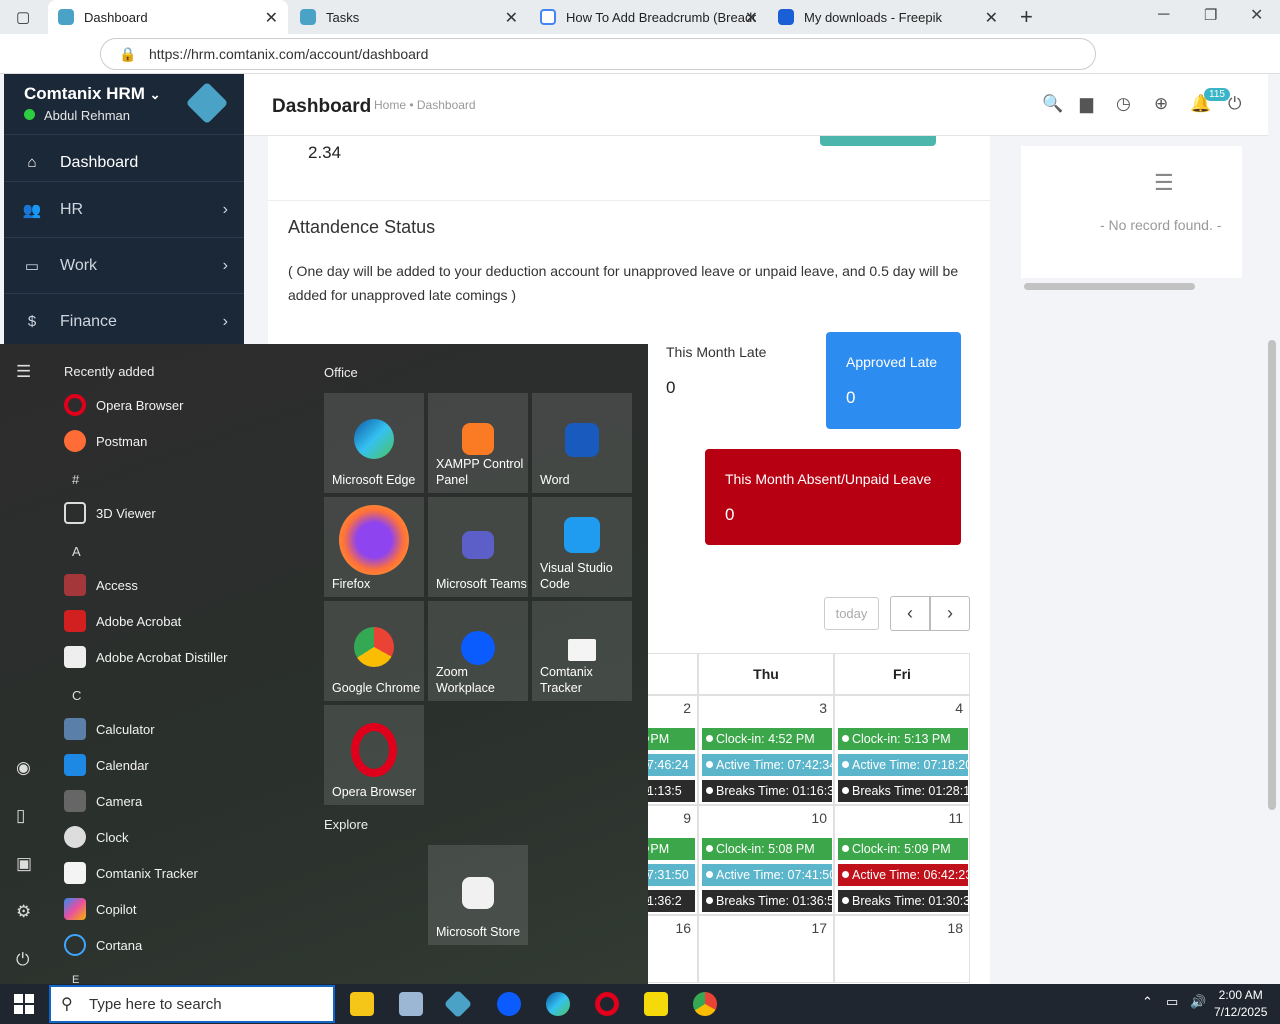 This screenshot has width=1280, height=1024. Describe the element at coordinates (767, 849) in the screenshot. I see `clock-in-event: Clock-in: 5:08 PM` at that location.